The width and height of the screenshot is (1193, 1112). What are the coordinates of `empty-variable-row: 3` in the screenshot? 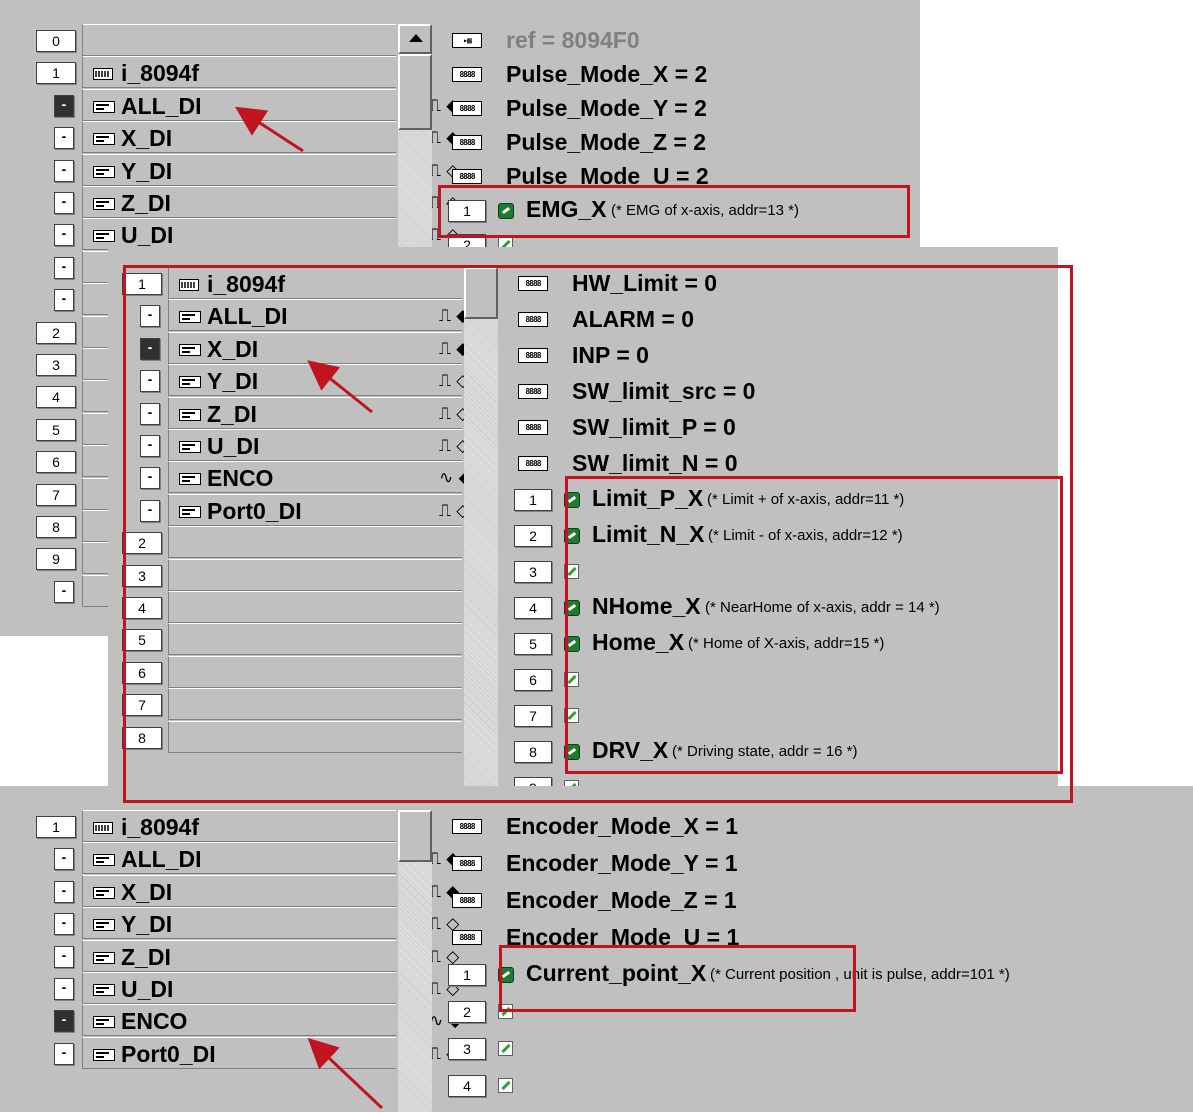 It's located at (813, 1049).